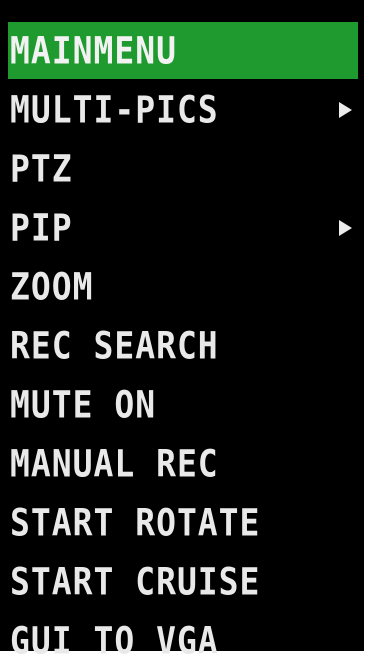 This screenshot has height=671, width=373. I want to click on menu-item-mainmenu: MAINMENU, so click(183, 50).